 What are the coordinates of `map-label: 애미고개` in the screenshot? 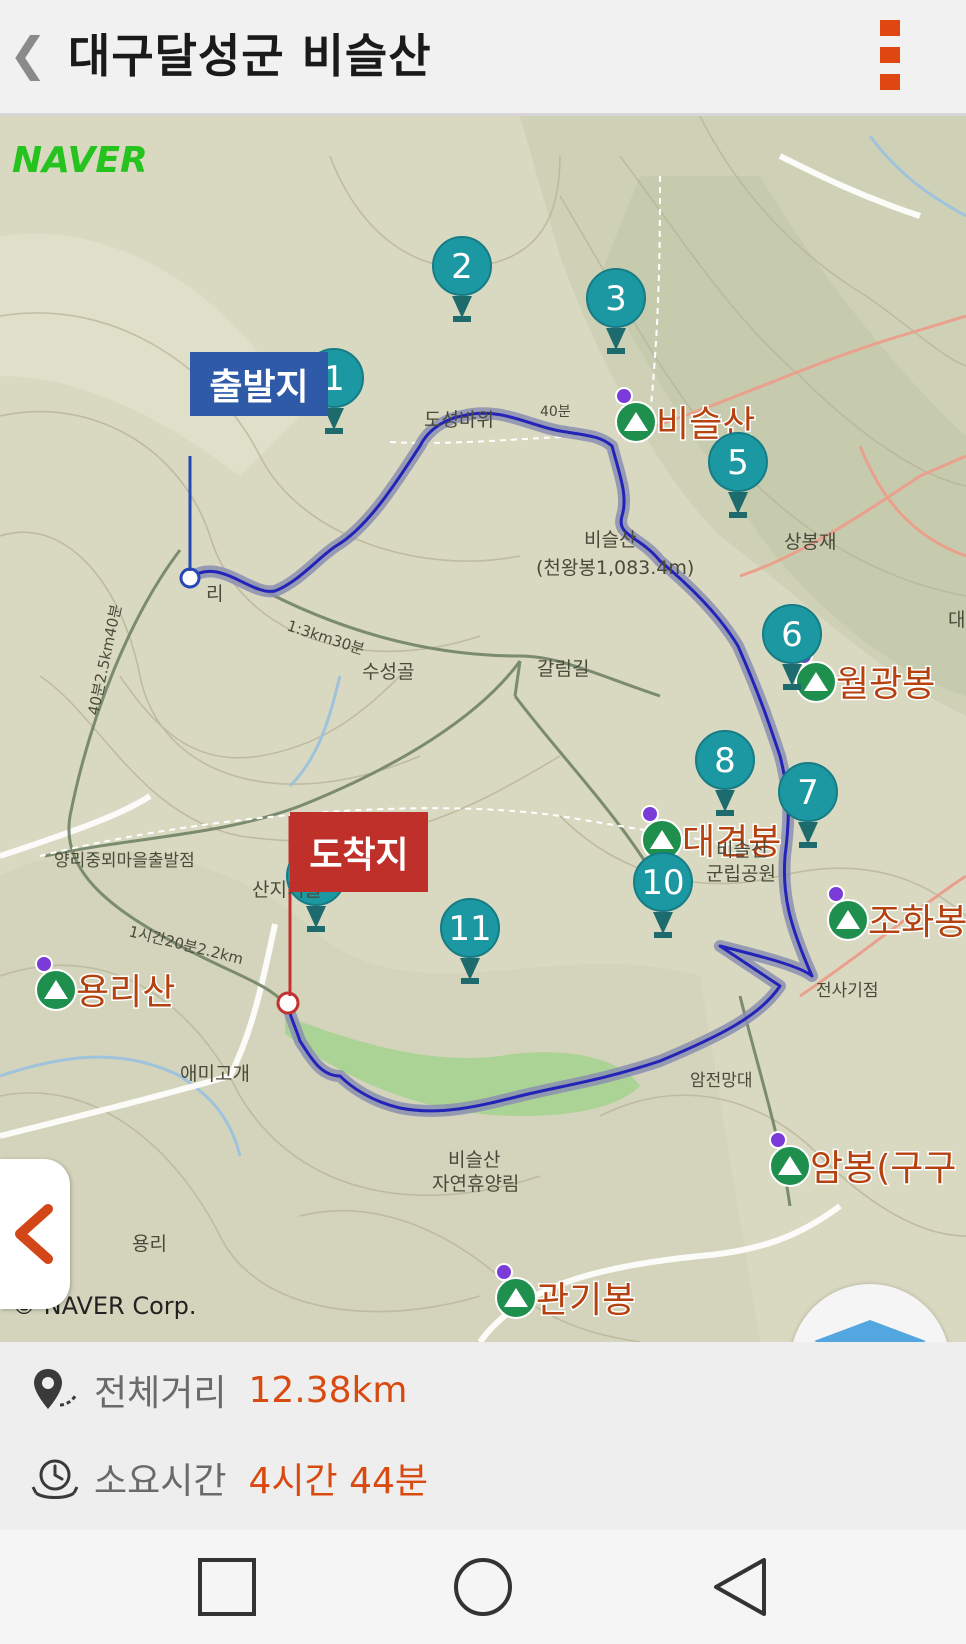 It's located at (215, 1074).